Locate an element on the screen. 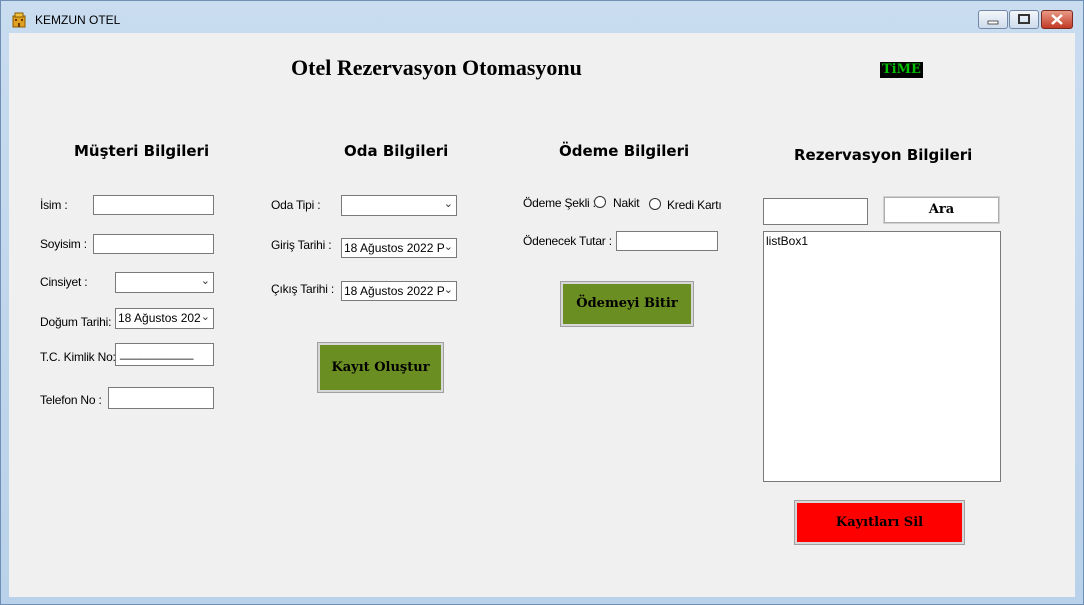  minimize-icon is located at coordinates (993, 22).